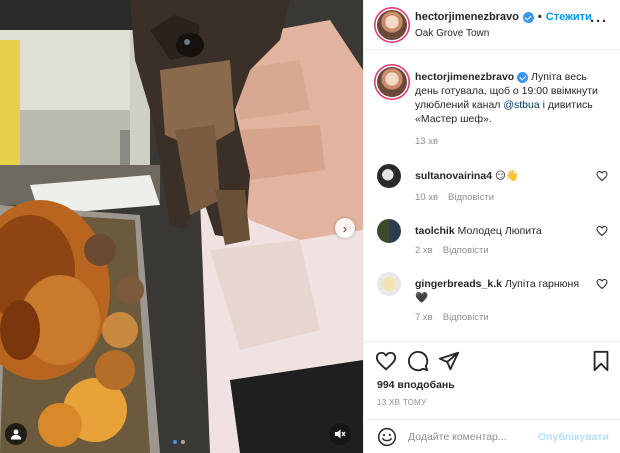  What do you see at coordinates (494, 242) in the screenshot?
I see `comment-item: taolchik Молодец Люпита 2 хв Відповісти` at bounding box center [494, 242].